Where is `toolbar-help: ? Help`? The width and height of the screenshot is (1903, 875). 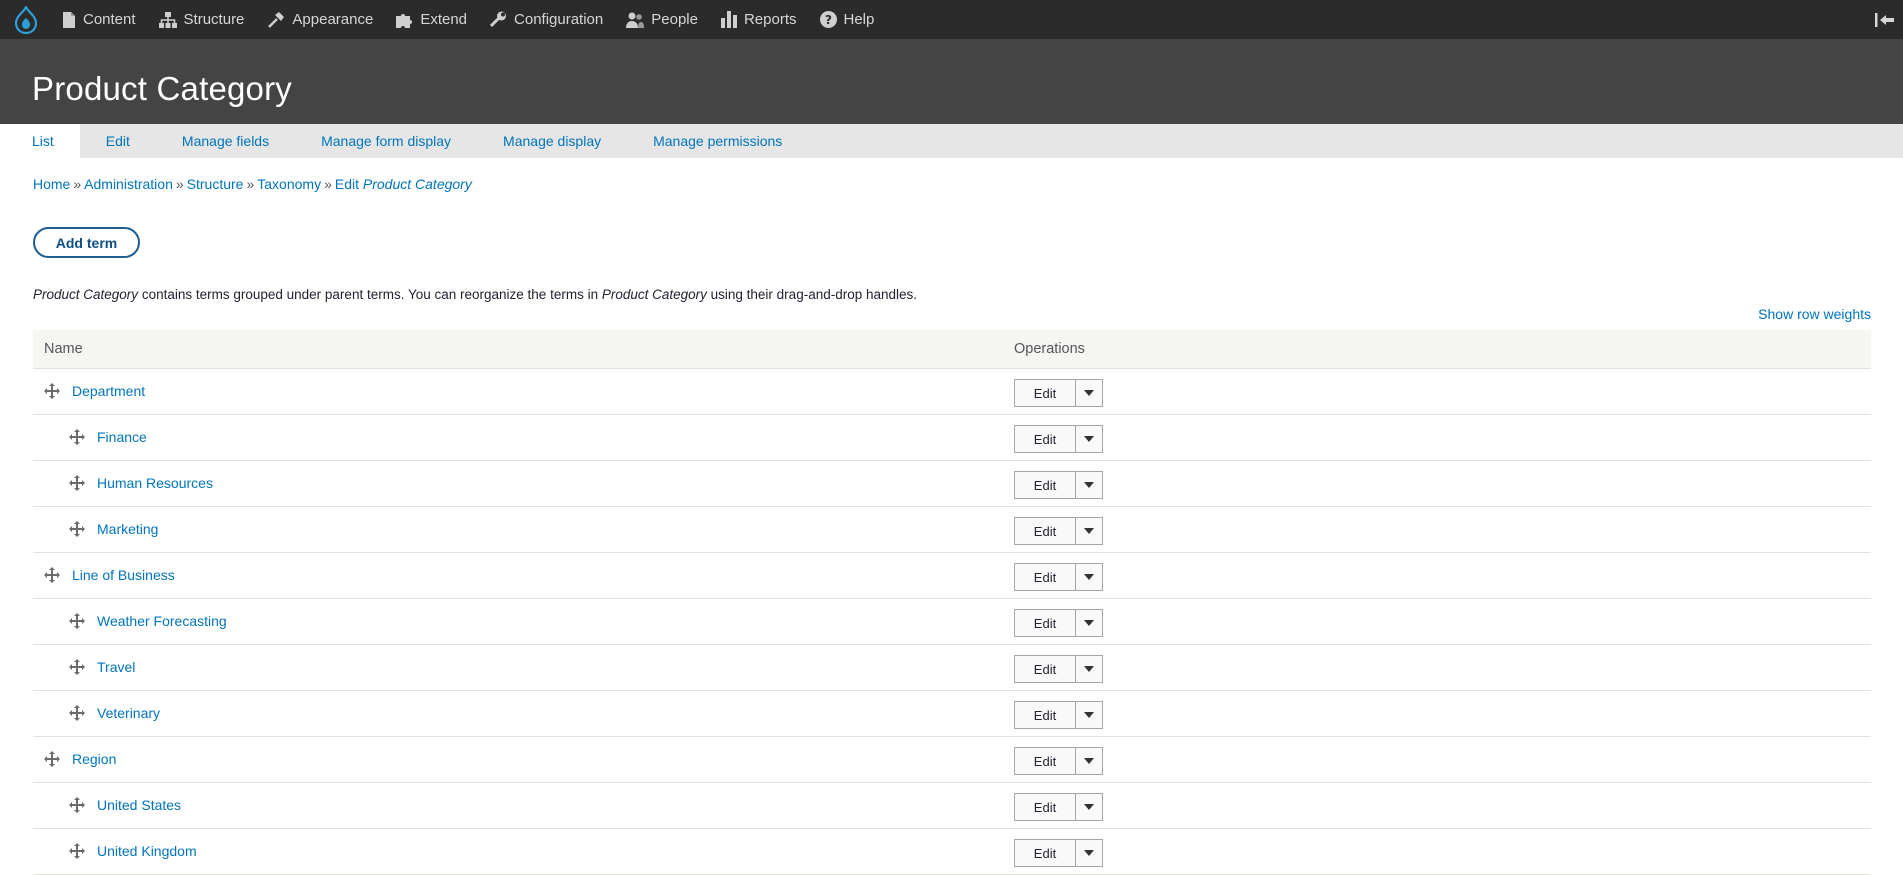
toolbar-help: ? Help is located at coordinates (849, 19).